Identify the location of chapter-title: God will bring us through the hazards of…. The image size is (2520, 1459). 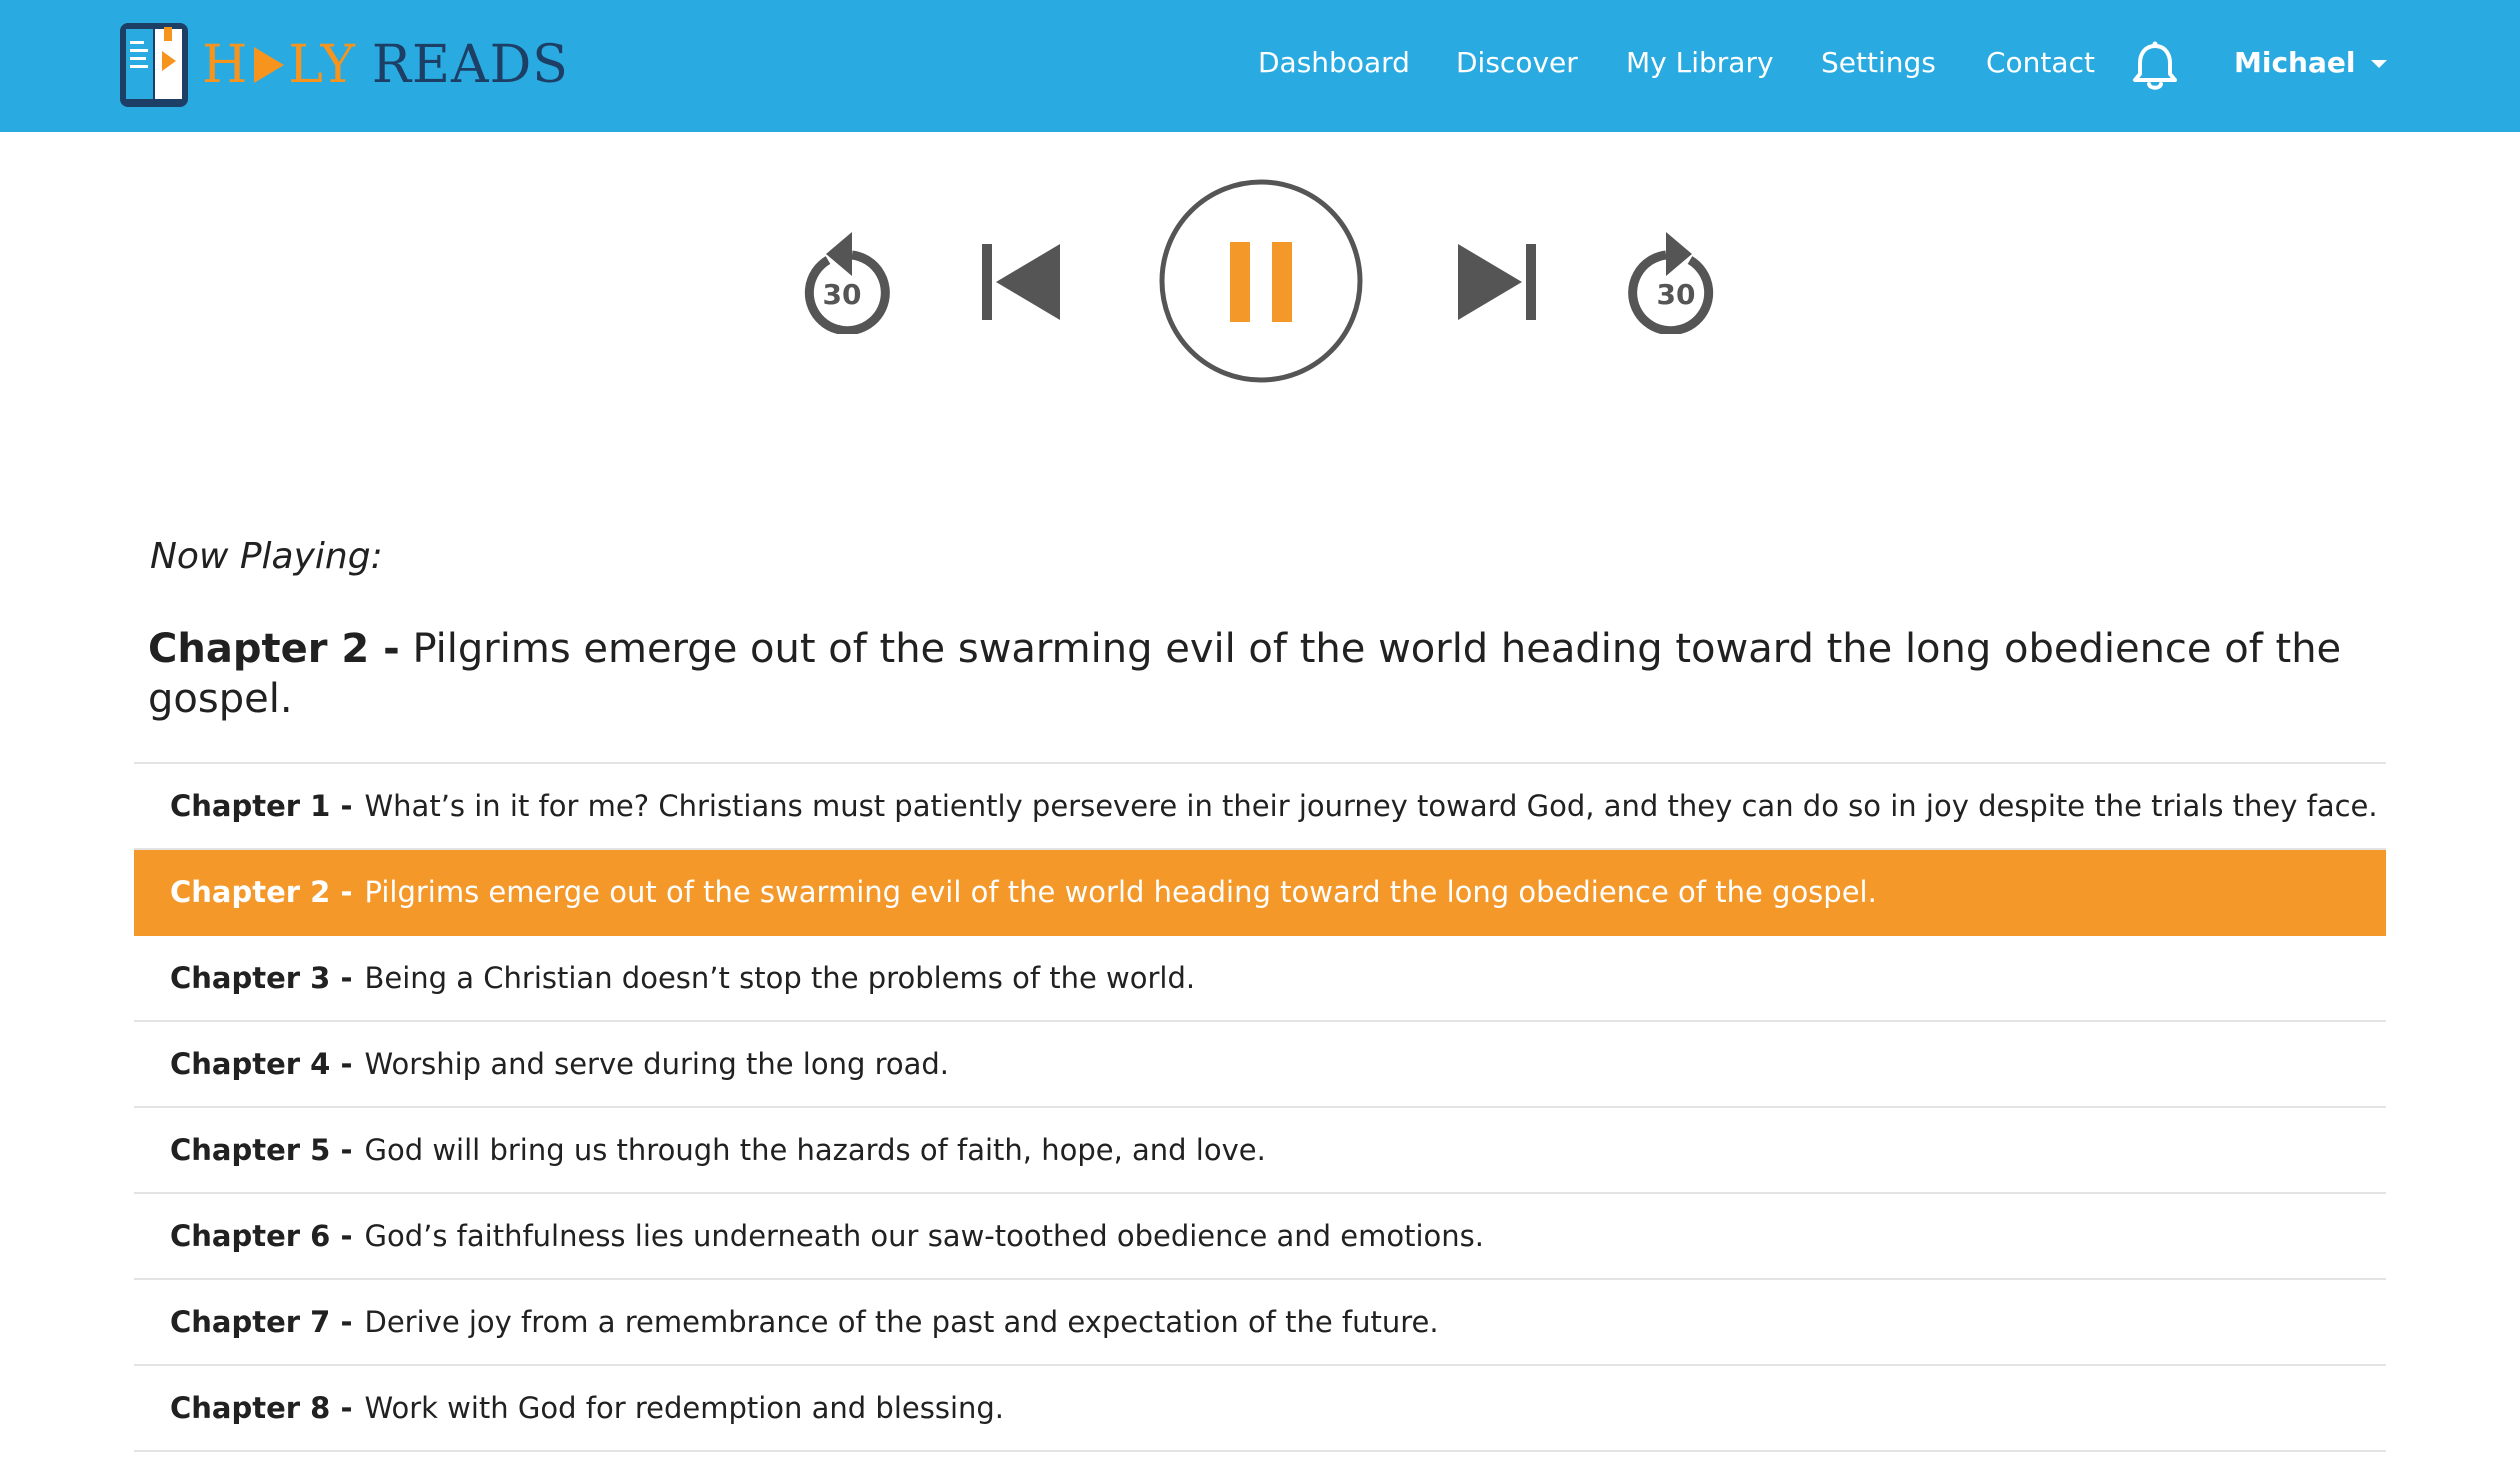
(815, 1150).